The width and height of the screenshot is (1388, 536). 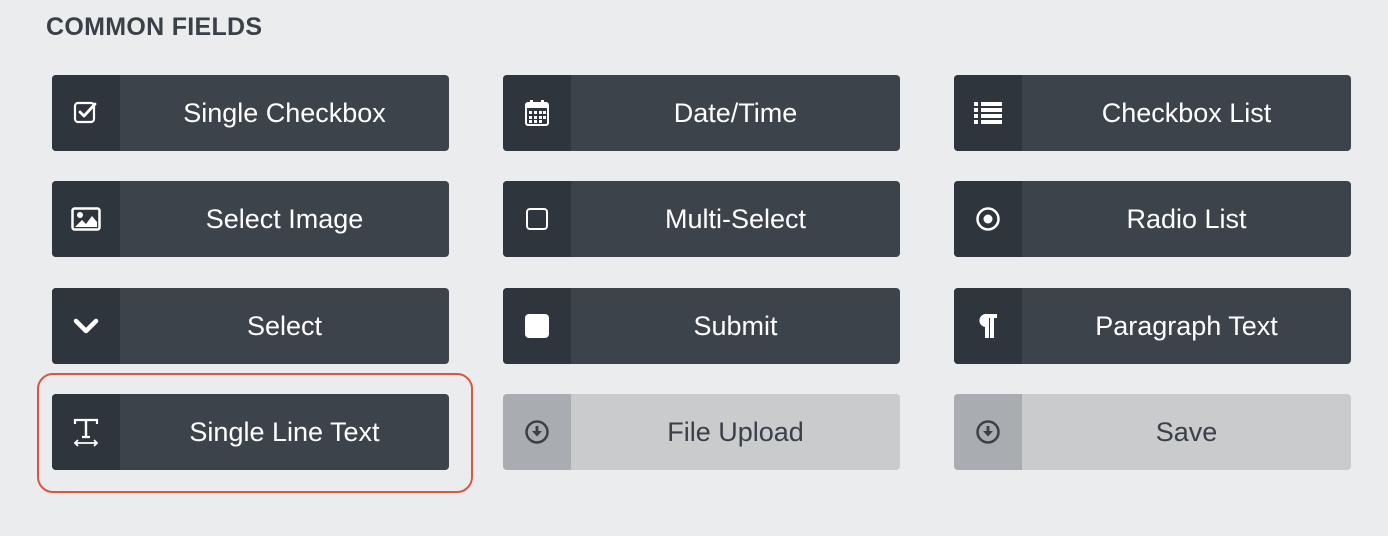 I want to click on submit-button: Submit, so click(x=701, y=326).